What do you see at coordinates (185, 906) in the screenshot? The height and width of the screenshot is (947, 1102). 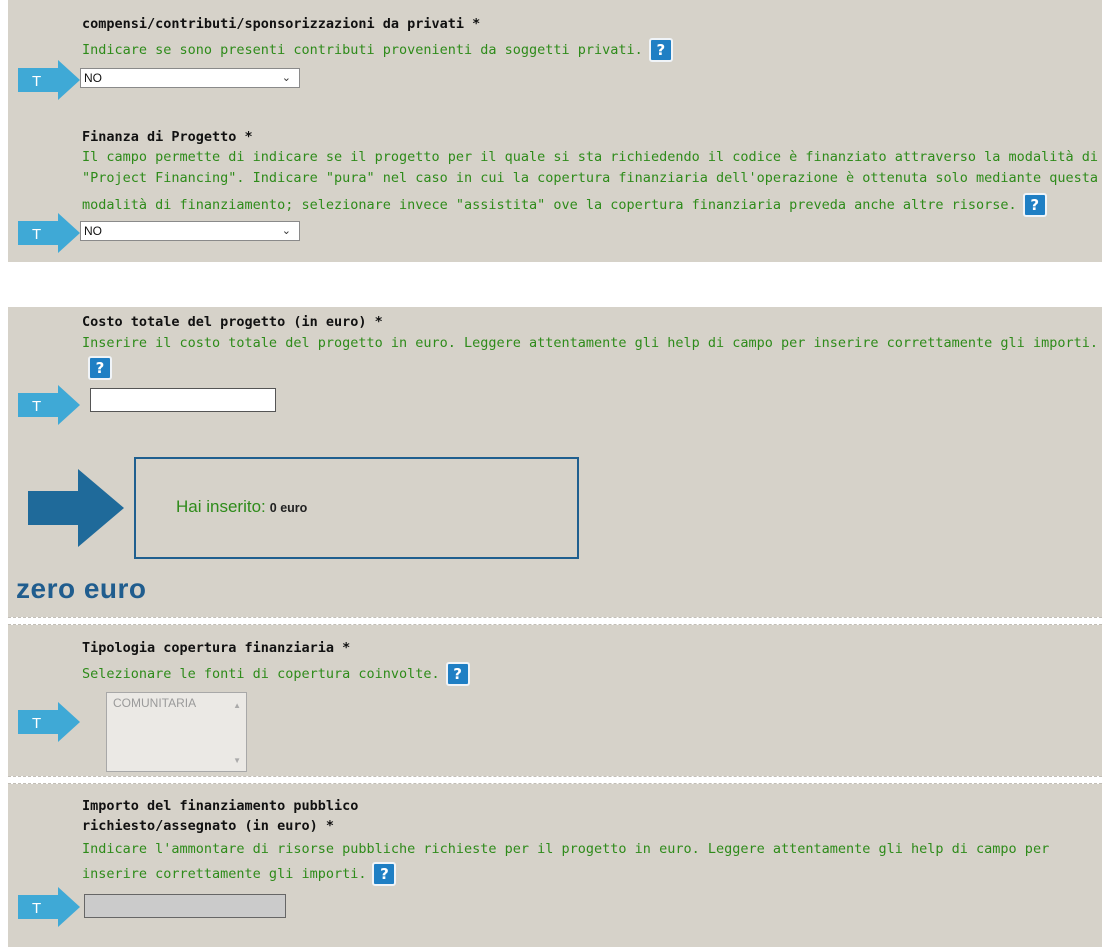 I see `importo-input` at bounding box center [185, 906].